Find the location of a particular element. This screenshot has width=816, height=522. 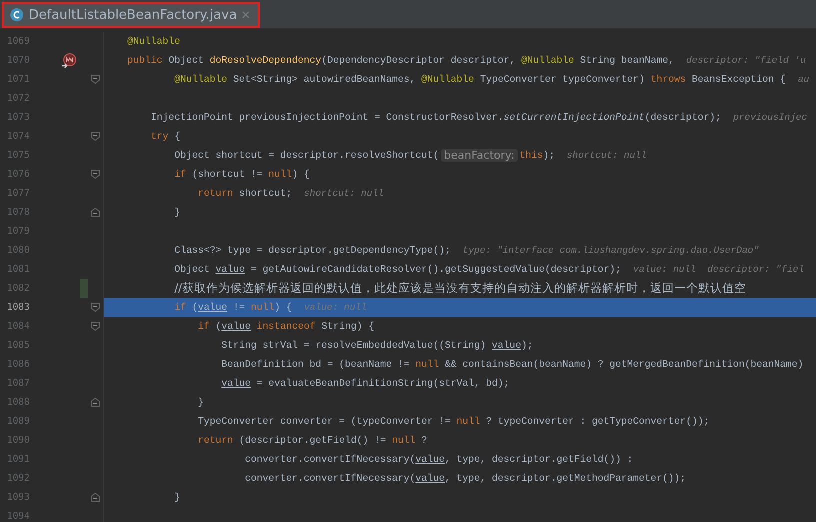

line-number: 1074 is located at coordinates (18, 136).